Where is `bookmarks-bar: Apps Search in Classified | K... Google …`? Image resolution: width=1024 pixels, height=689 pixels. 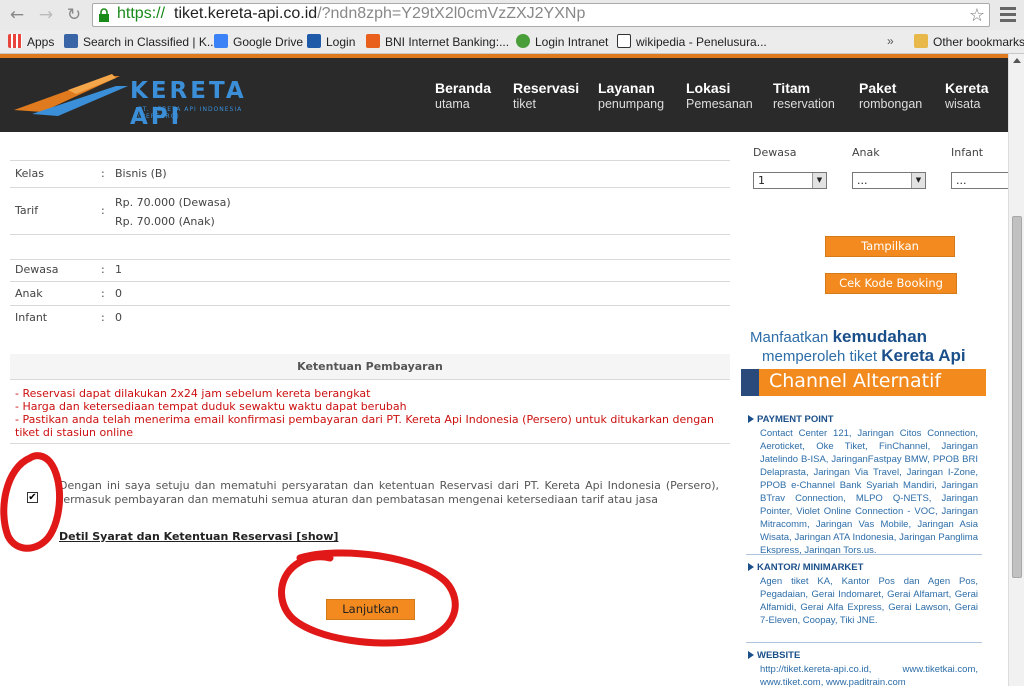 bookmarks-bar: Apps Search in Classified | K... Google … is located at coordinates (512, 42).